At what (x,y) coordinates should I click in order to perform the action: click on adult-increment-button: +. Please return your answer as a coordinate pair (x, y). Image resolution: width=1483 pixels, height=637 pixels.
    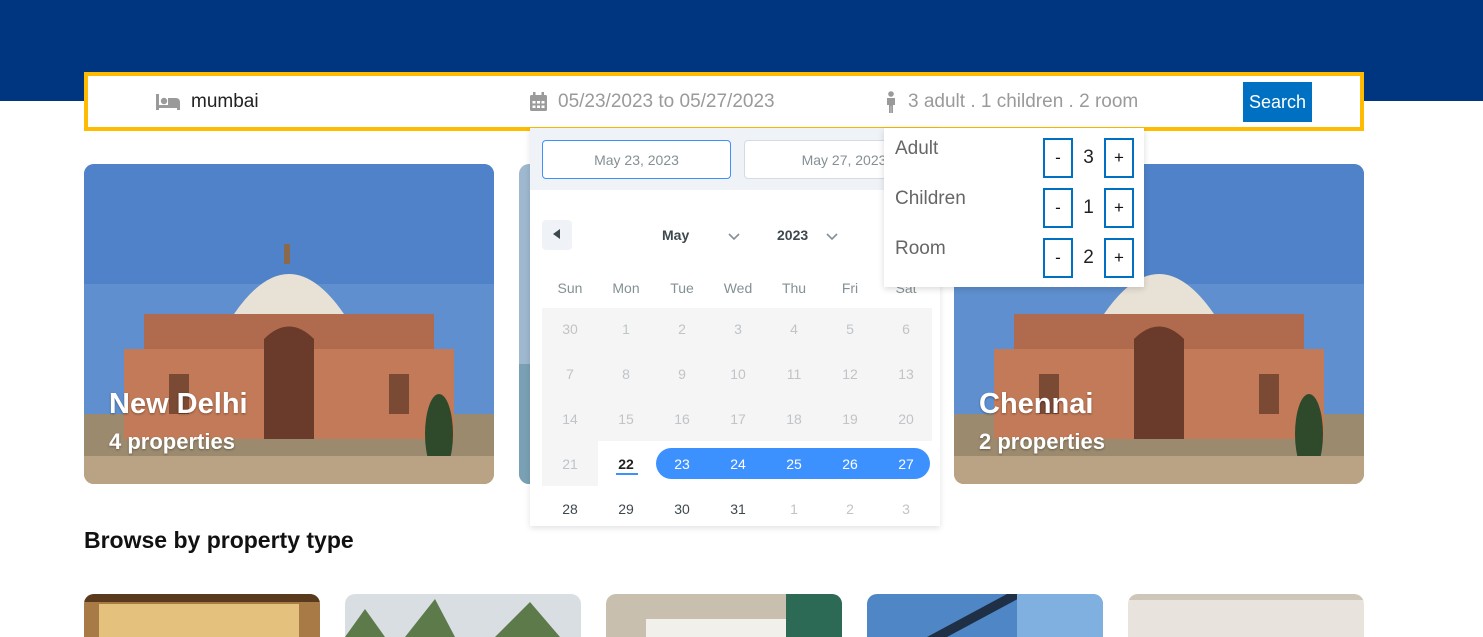
    Looking at the image, I should click on (1119, 158).